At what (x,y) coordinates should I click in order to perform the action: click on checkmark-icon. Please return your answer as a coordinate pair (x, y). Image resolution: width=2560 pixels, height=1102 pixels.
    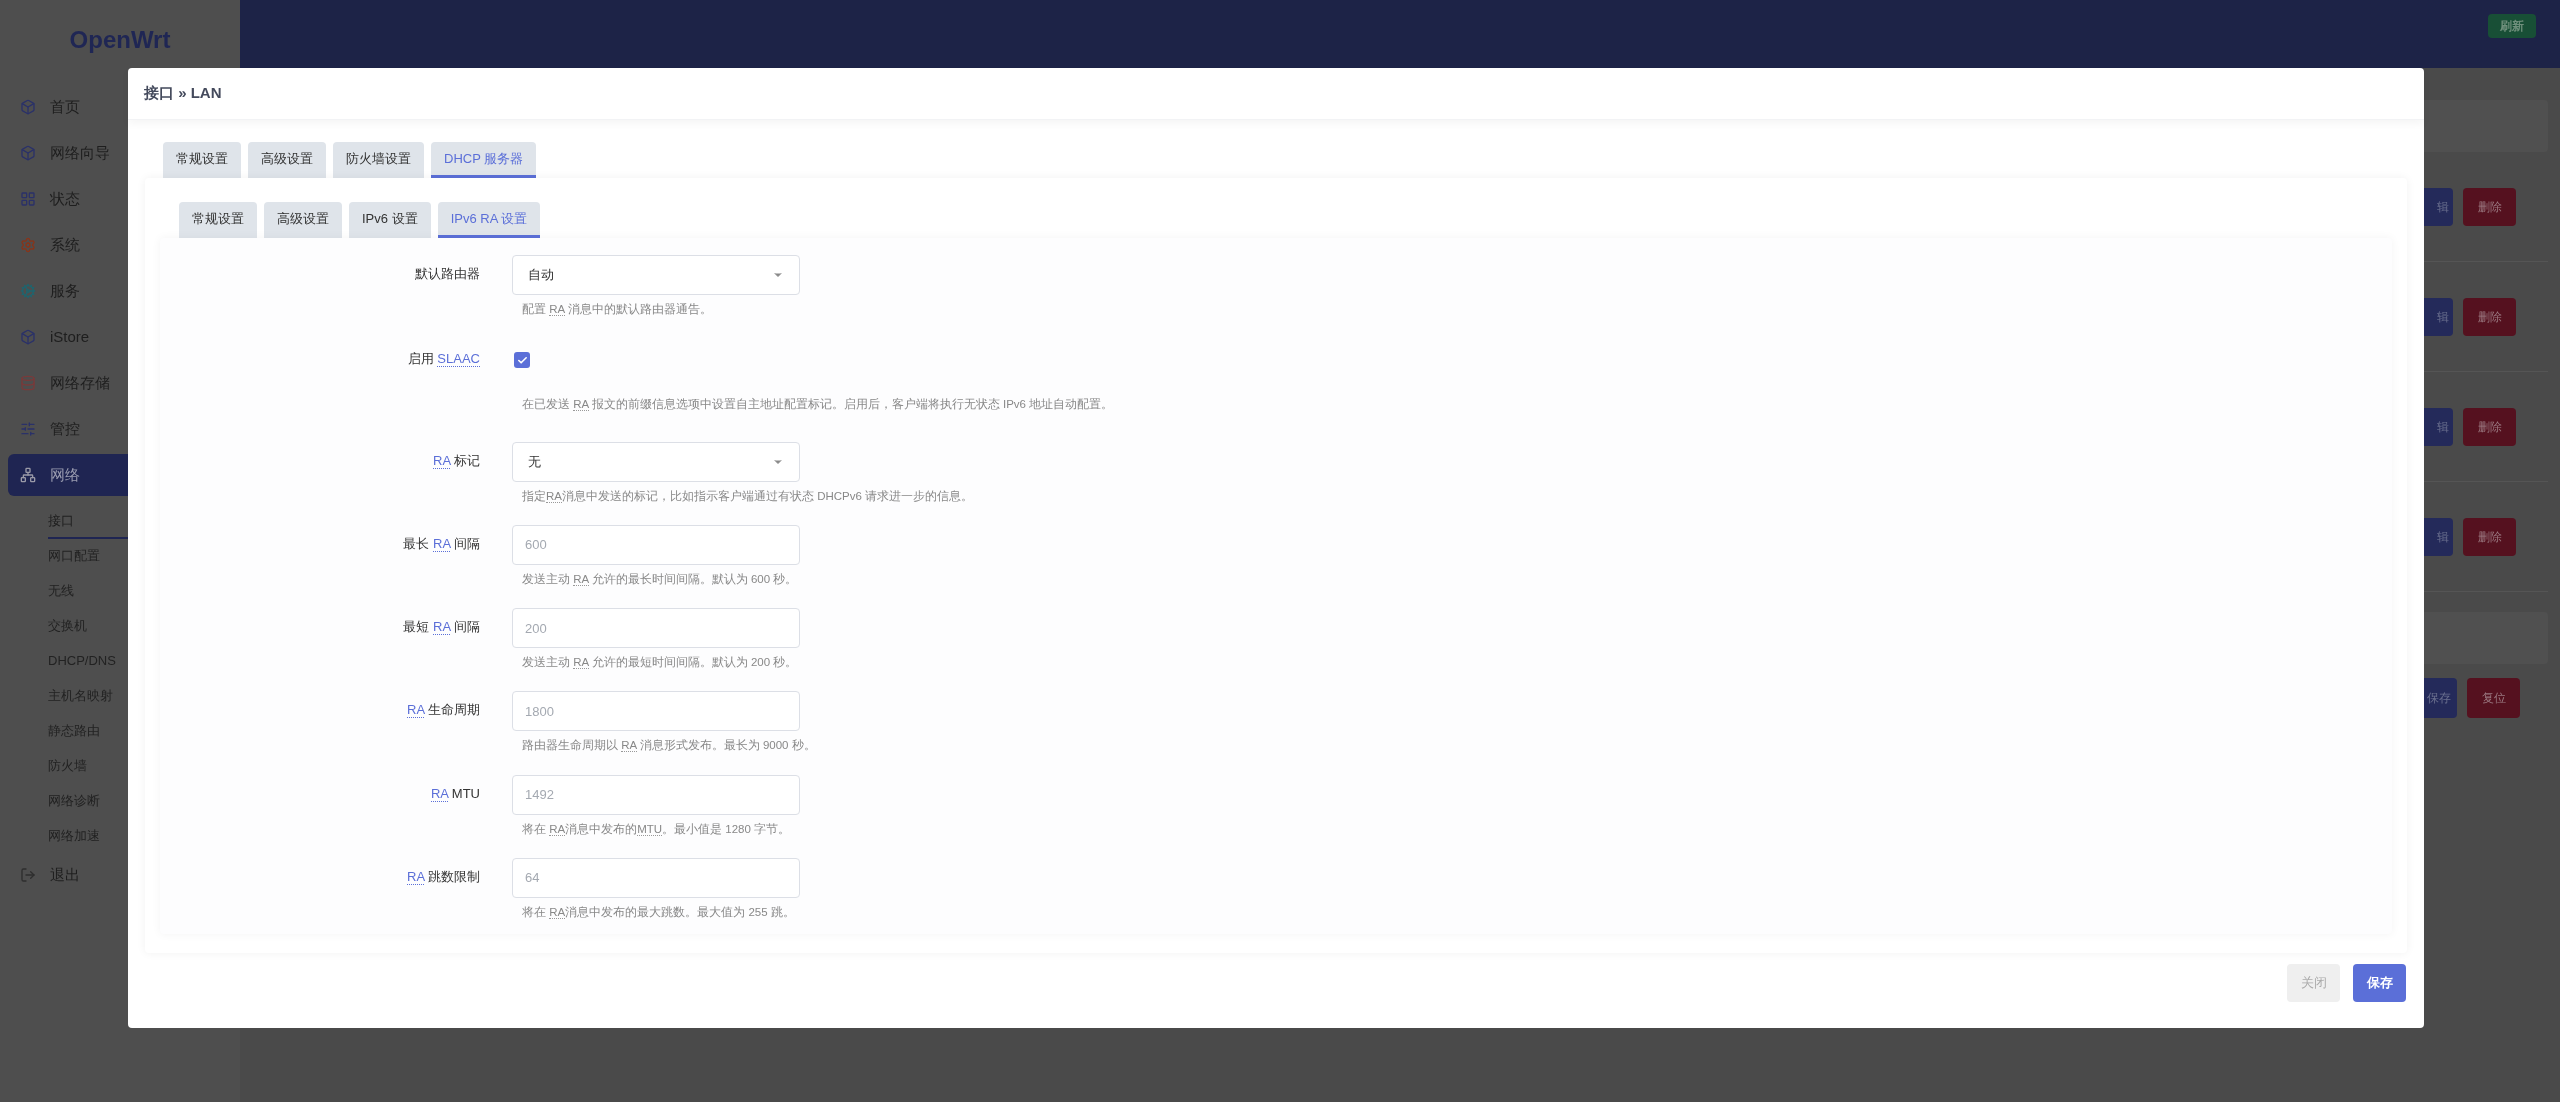
    Looking at the image, I should click on (522, 360).